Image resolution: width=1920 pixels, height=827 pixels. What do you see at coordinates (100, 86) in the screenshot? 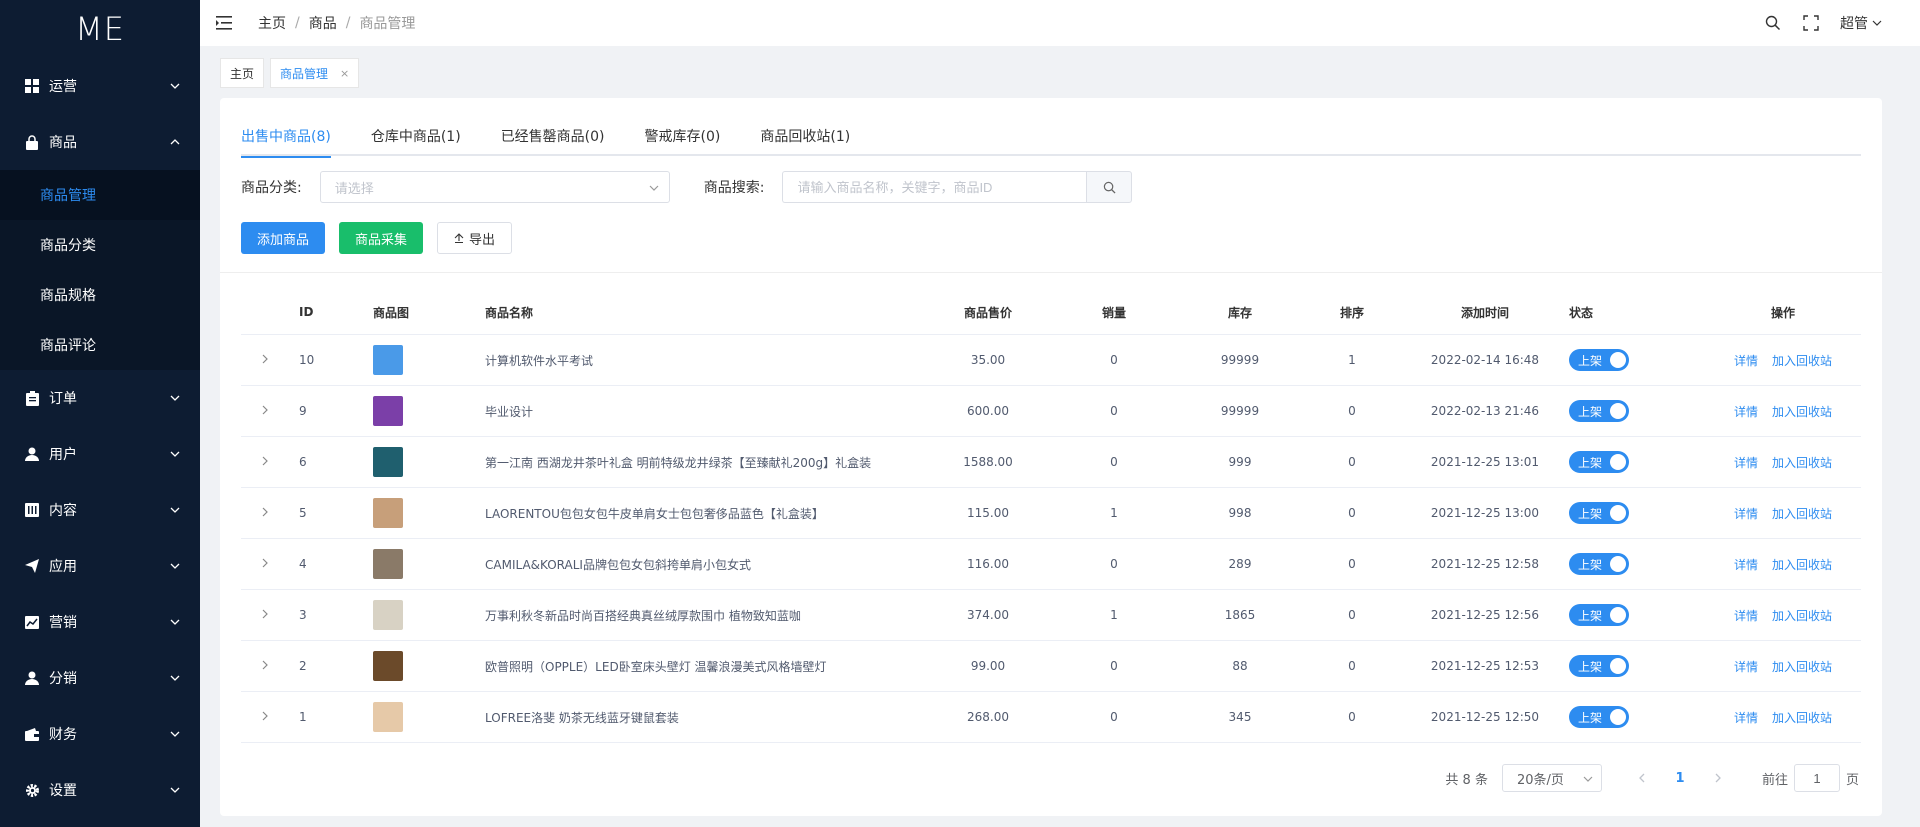
I see `sidebar-item-operations: 运营` at bounding box center [100, 86].